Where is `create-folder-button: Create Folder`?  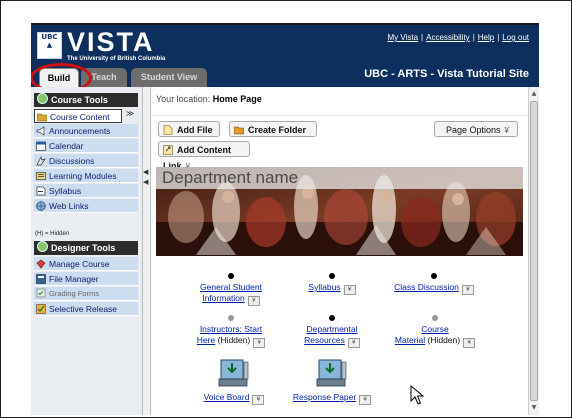
create-folder-button: Create Folder is located at coordinates (273, 129).